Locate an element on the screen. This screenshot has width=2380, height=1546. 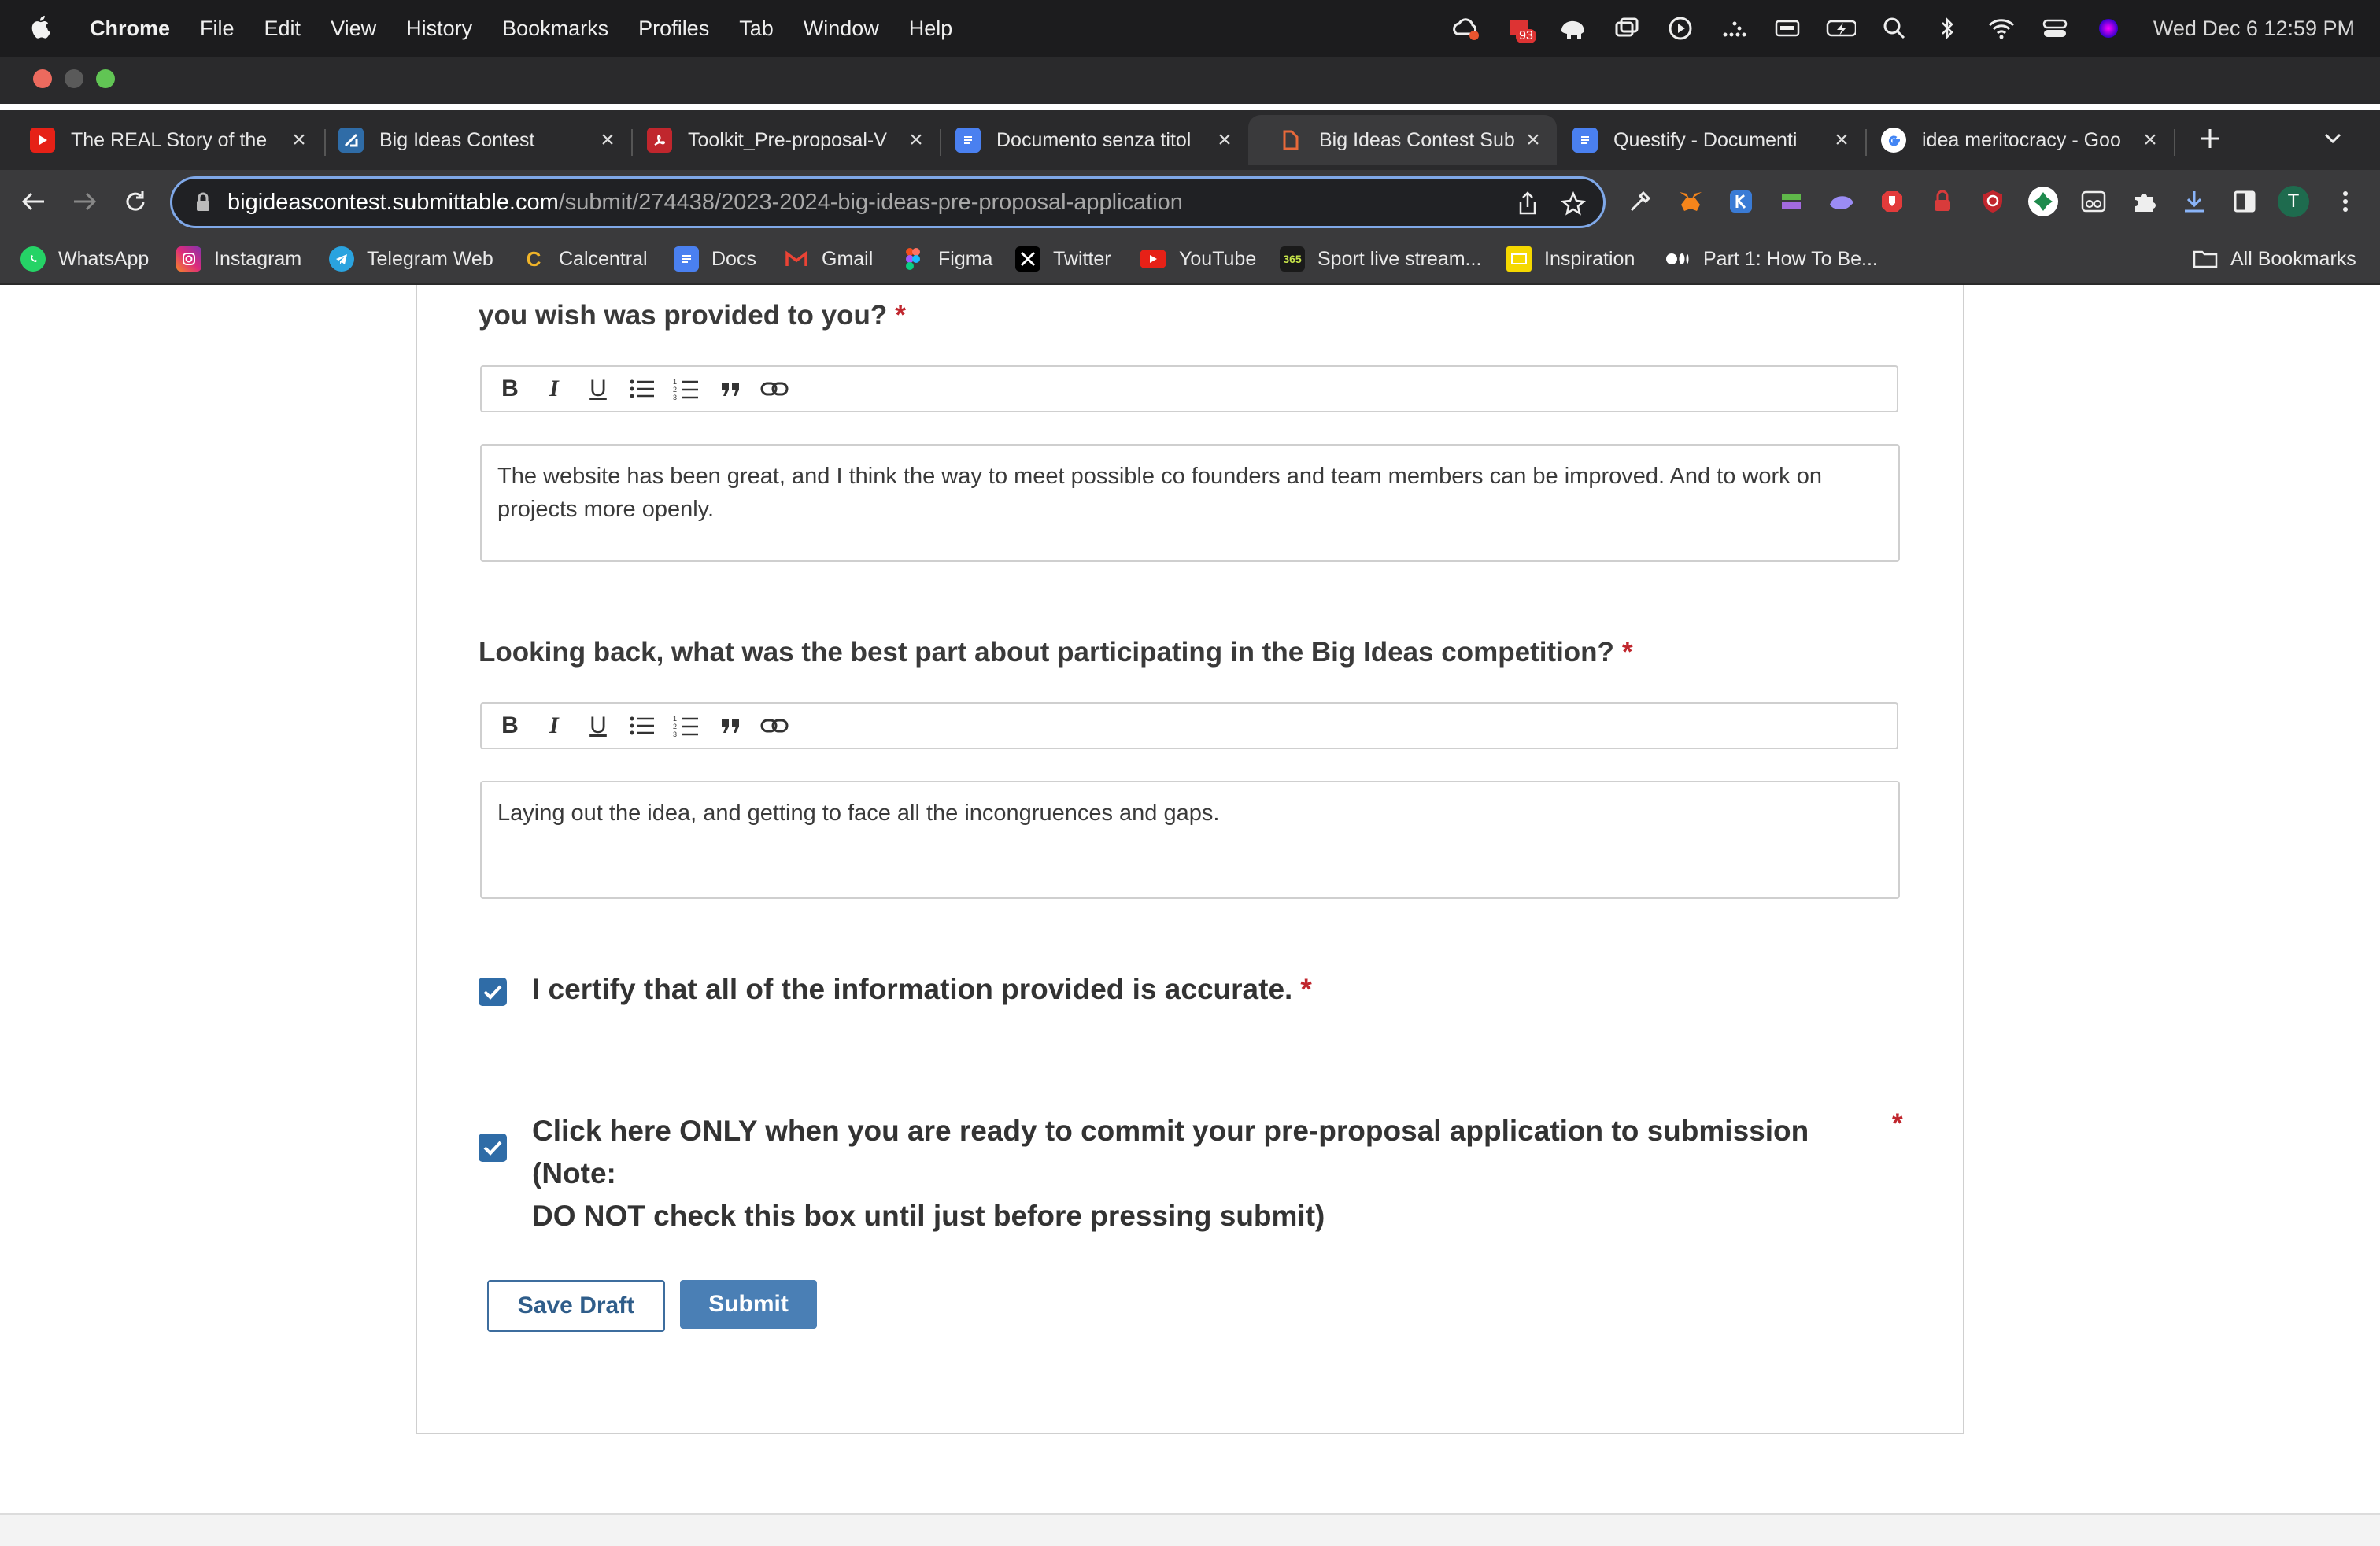
bookmark-instagram: Instagram is located at coordinates (238, 259).